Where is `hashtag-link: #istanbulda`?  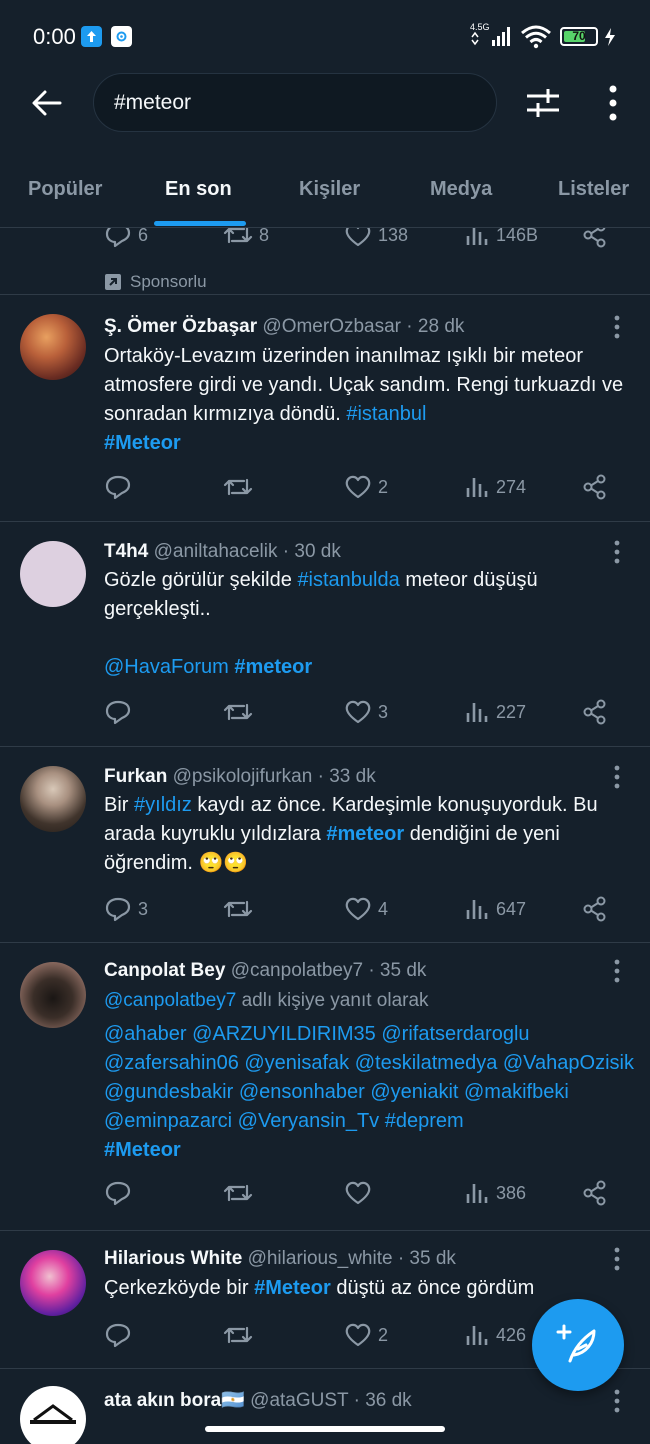
hashtag-link: #istanbulda is located at coordinates (348, 580).